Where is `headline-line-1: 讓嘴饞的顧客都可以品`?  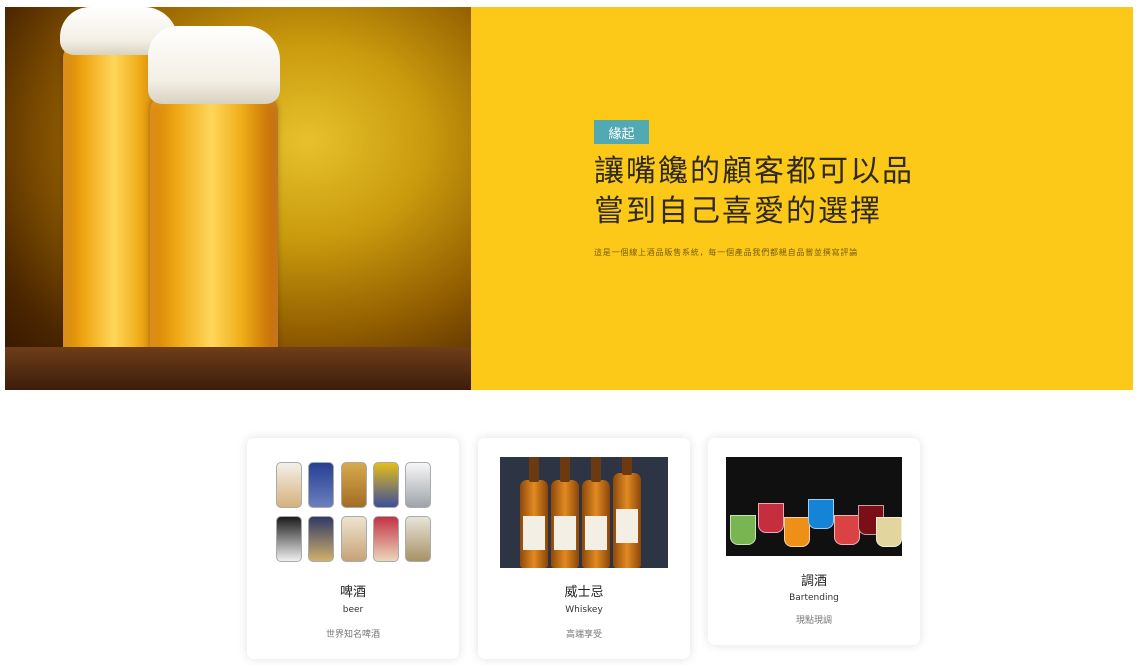 headline-line-1: 讓嘴饞的顧客都可以品 is located at coordinates (754, 171).